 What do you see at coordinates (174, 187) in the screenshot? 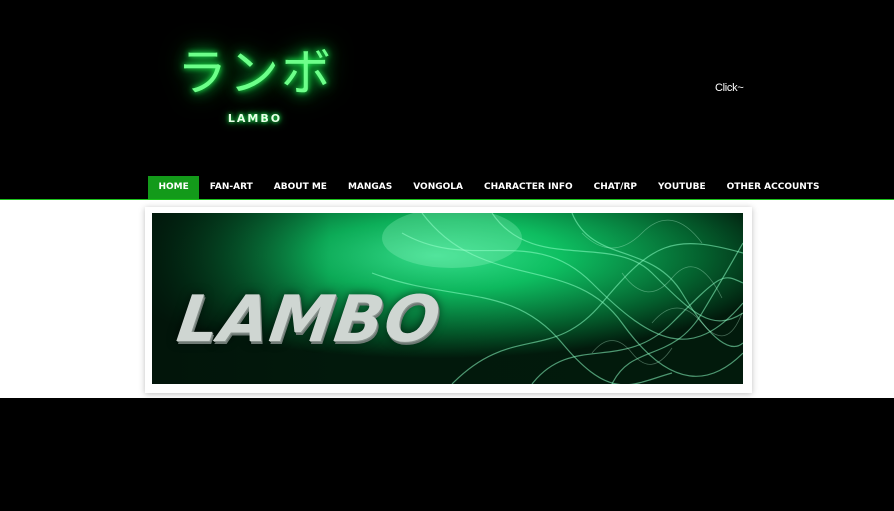
I see `nav-item-home: HOME` at bounding box center [174, 187].